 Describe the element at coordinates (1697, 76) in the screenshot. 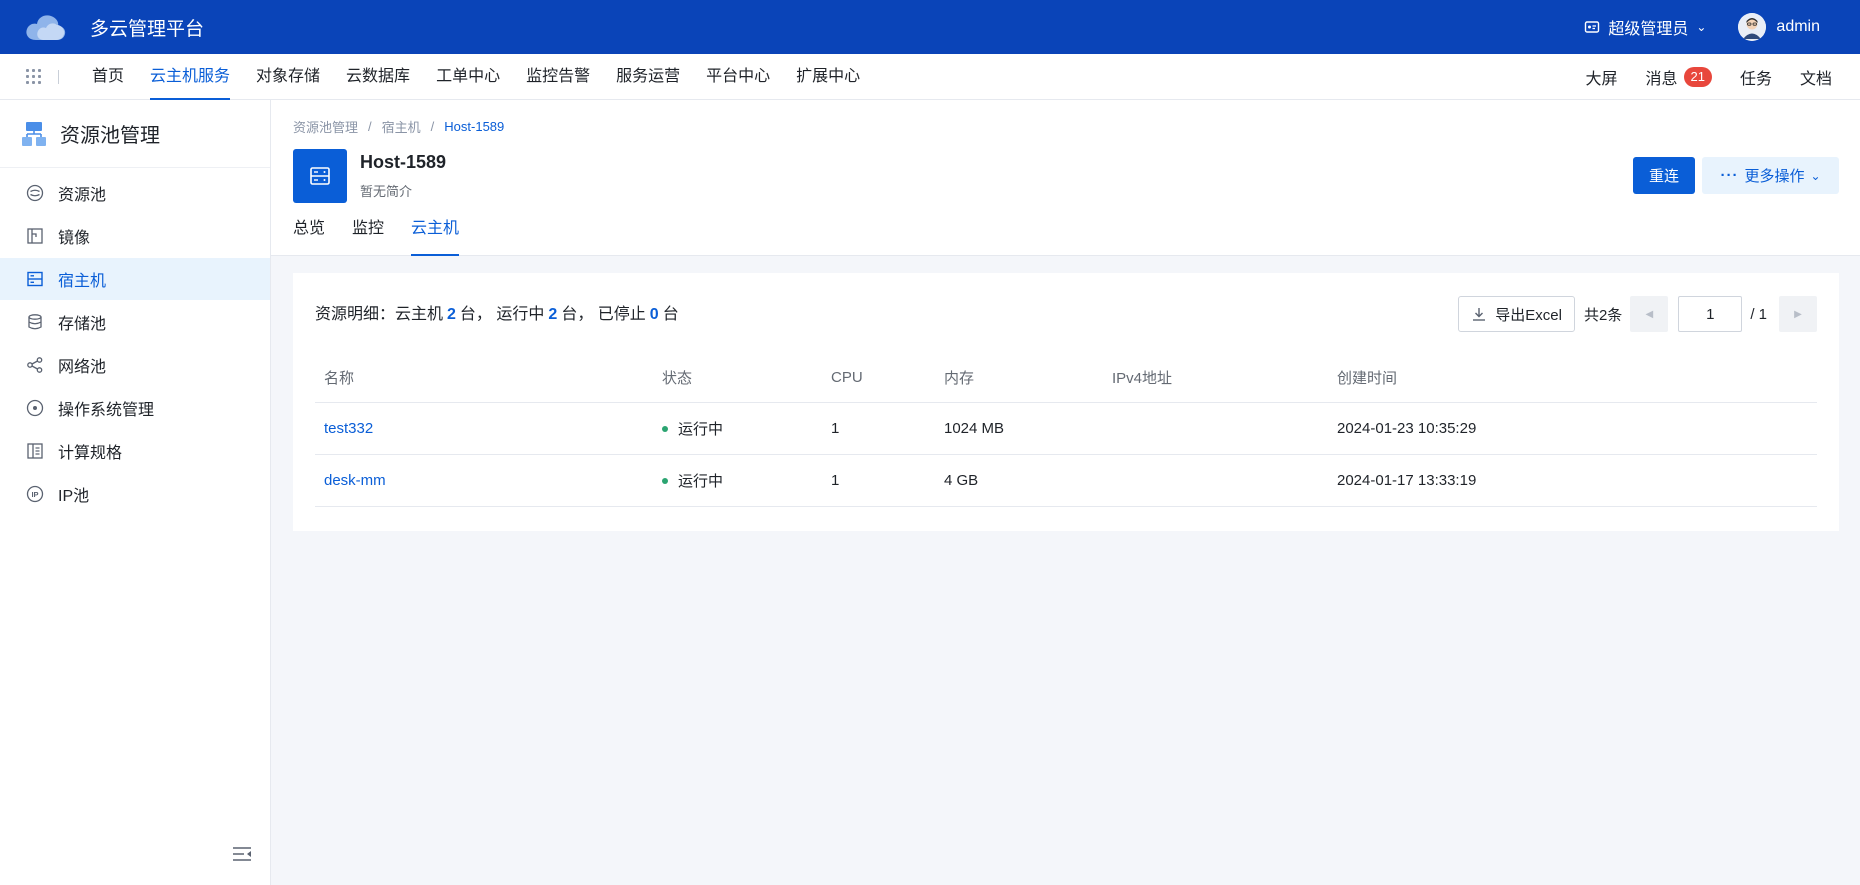

I see `message-count-badge: 21` at that location.